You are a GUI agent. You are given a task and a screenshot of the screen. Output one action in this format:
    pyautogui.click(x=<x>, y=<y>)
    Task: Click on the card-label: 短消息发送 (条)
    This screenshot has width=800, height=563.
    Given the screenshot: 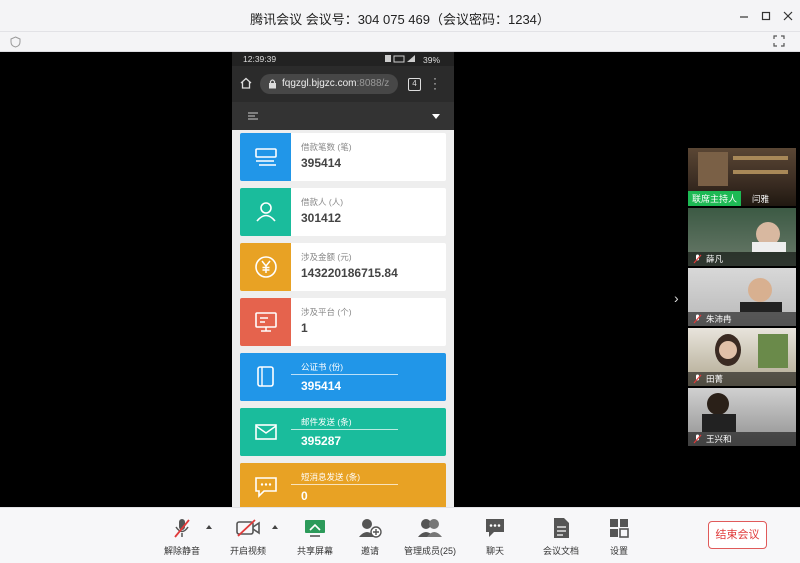 What is the action you would take?
    pyautogui.click(x=331, y=477)
    